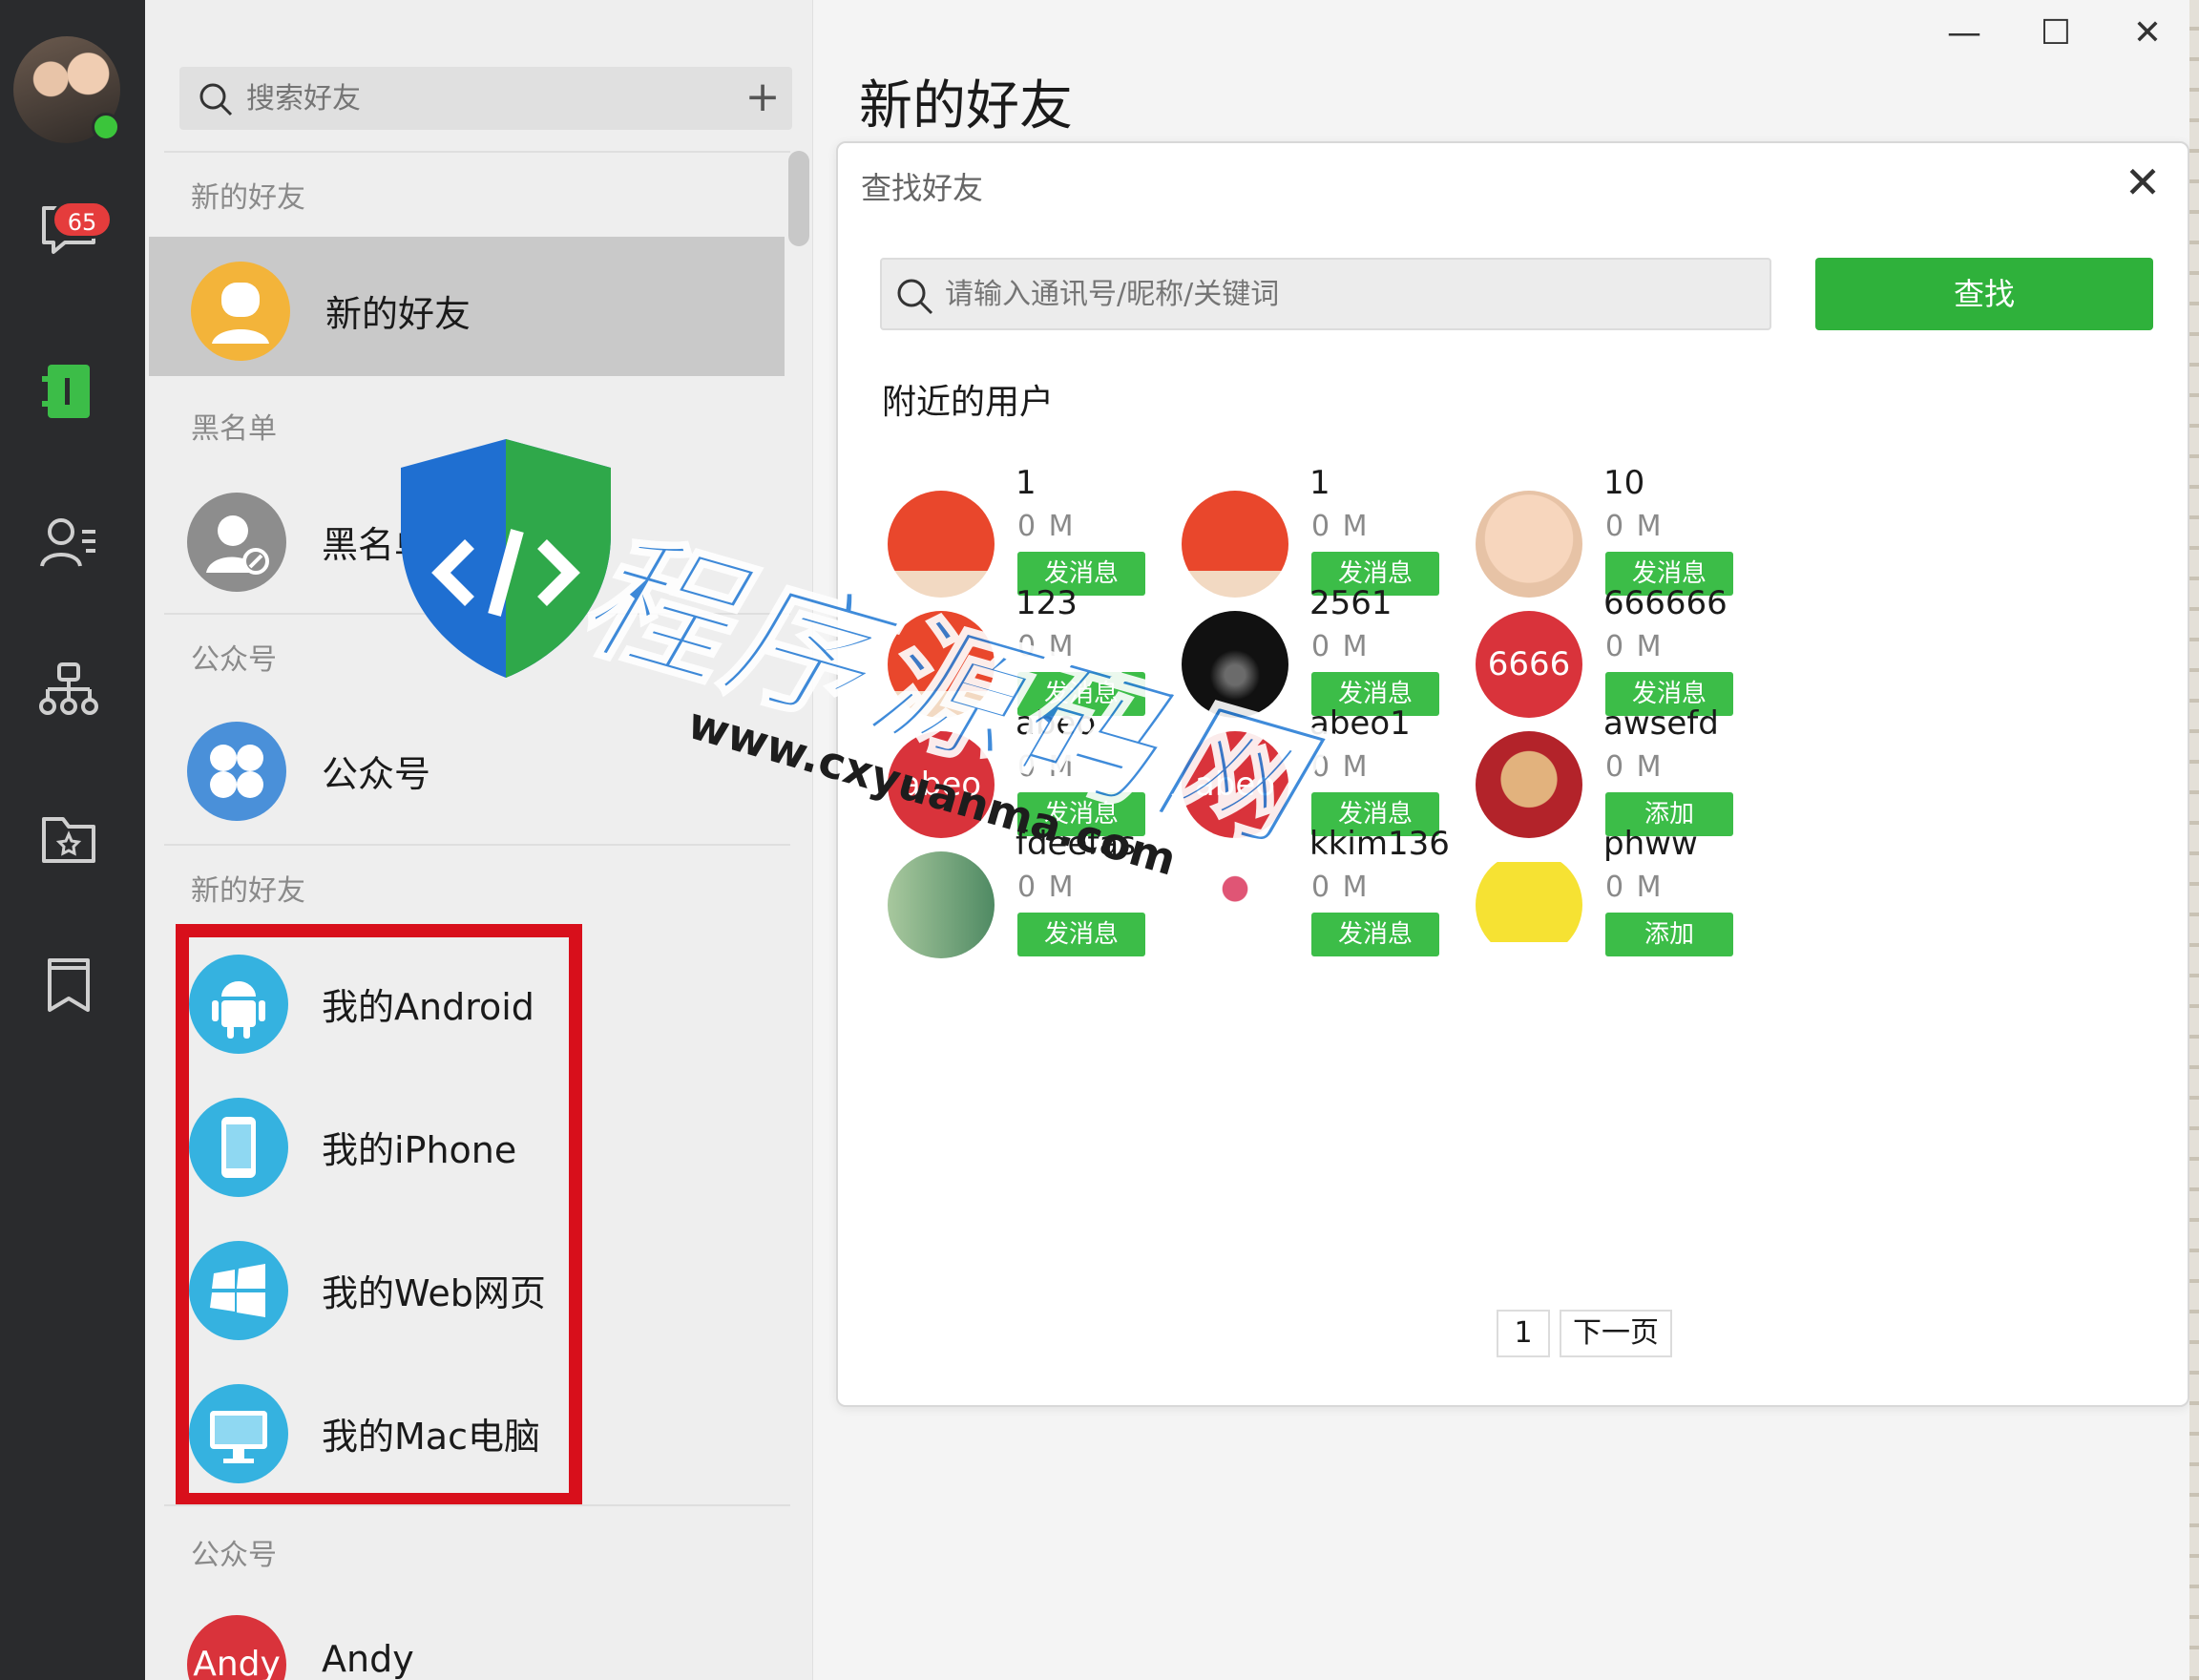  I want to click on contact-name: 黑名单, so click(376, 545).